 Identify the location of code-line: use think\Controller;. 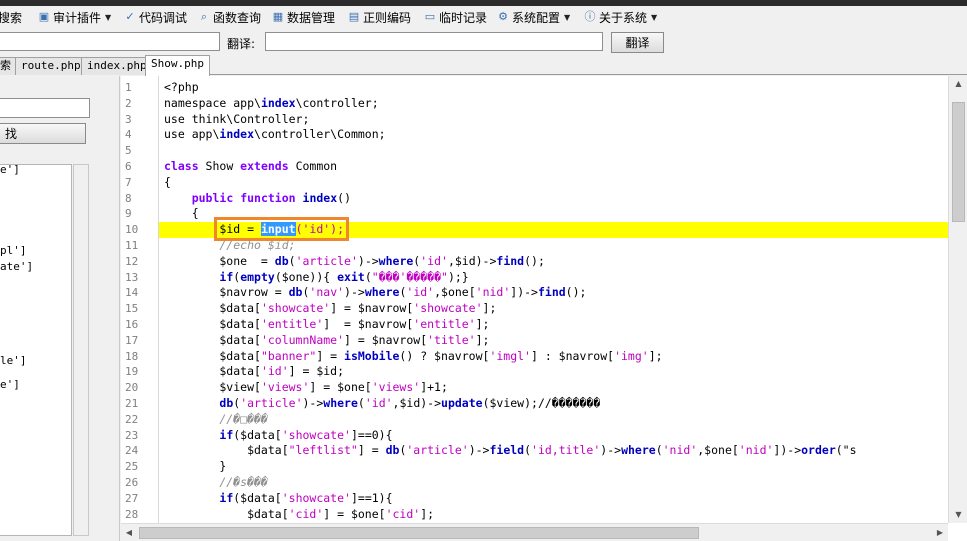
(553, 120).